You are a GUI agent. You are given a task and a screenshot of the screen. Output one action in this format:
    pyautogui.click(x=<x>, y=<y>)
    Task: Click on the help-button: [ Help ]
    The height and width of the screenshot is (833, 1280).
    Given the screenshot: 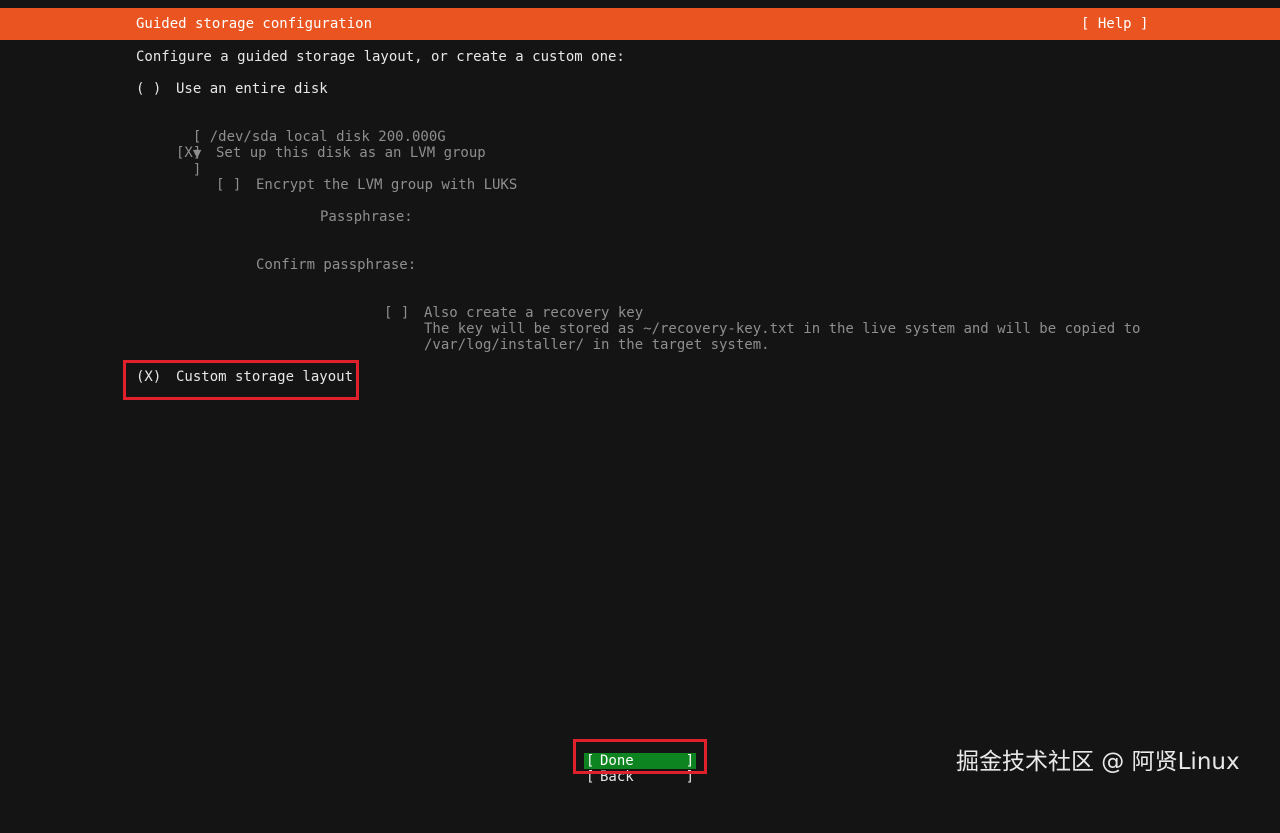 What is the action you would take?
    pyautogui.click(x=1114, y=24)
    